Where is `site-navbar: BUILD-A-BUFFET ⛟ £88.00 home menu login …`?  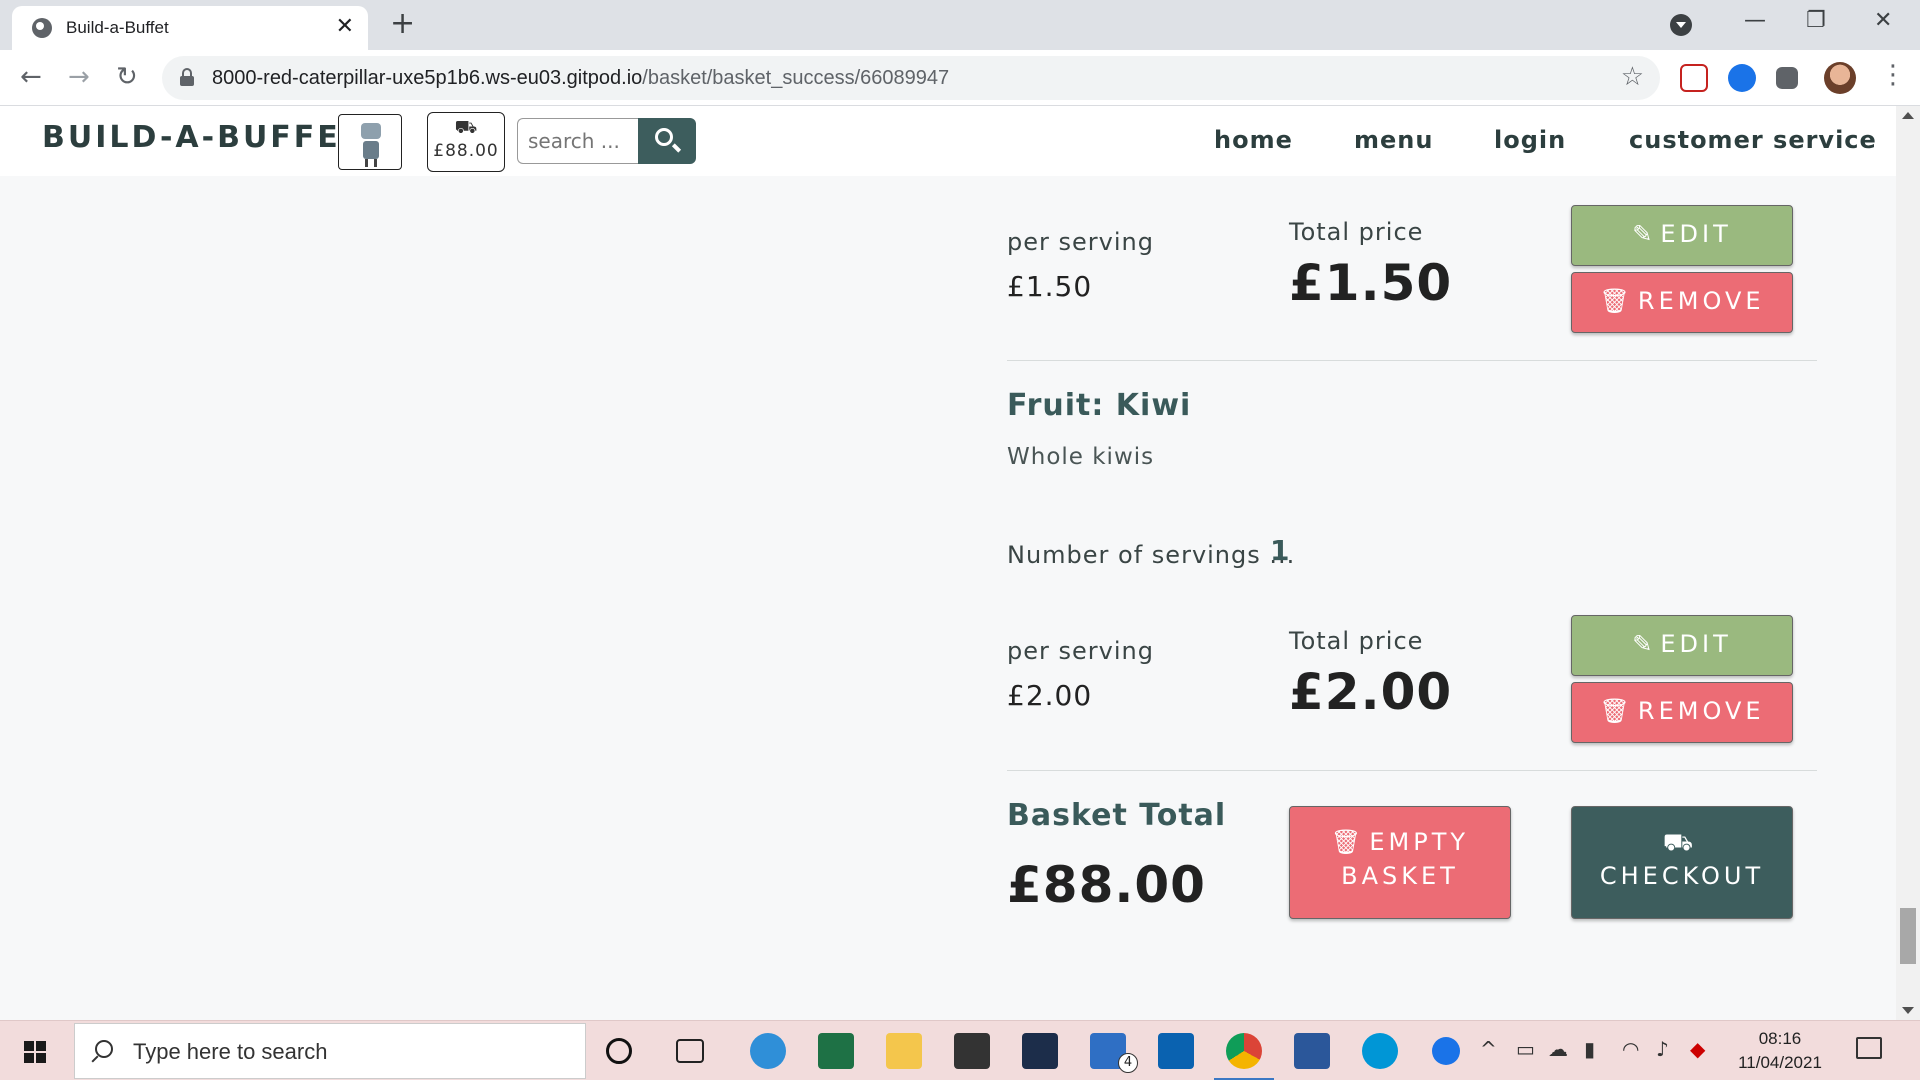 site-navbar: BUILD-A-BUFFET ⛟ £88.00 home menu login … is located at coordinates (948, 141).